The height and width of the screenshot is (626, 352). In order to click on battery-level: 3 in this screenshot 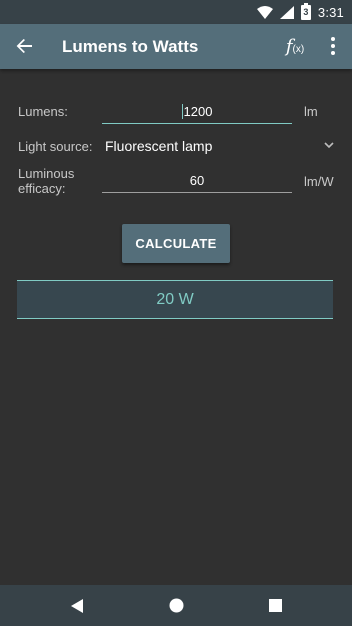, I will do `click(306, 11)`.